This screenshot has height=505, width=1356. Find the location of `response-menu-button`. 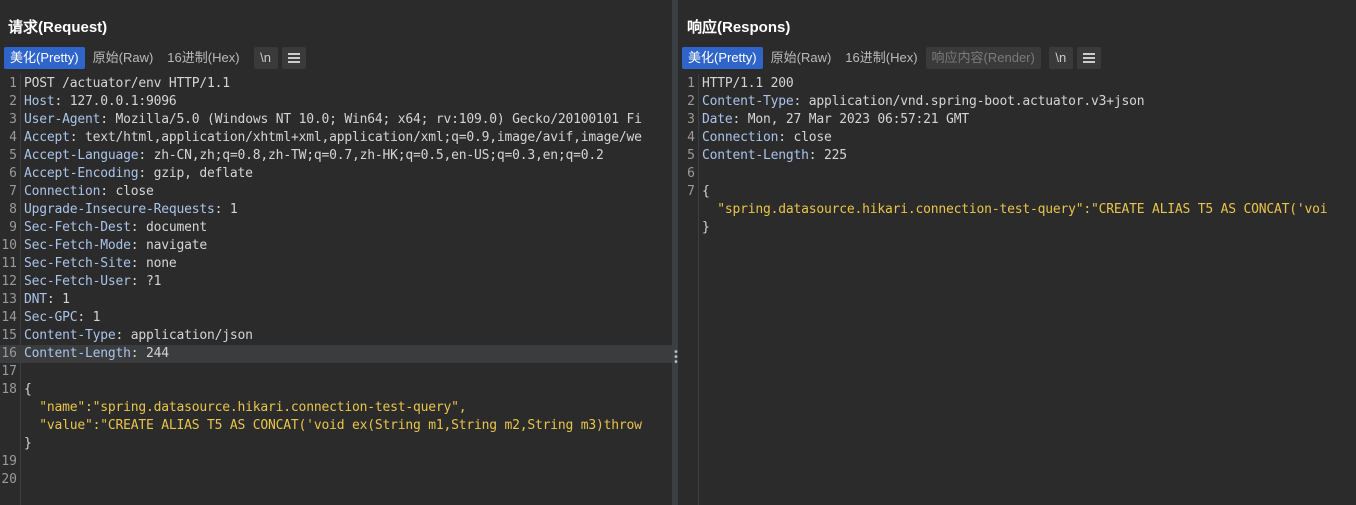

response-menu-button is located at coordinates (1088, 58).